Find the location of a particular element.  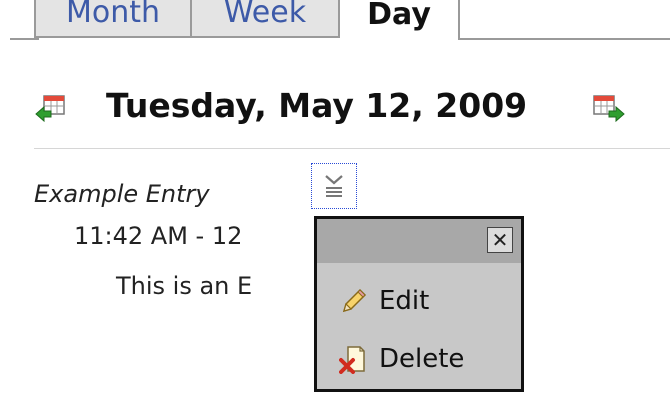

tab-day: Day is located at coordinates (399, 19).